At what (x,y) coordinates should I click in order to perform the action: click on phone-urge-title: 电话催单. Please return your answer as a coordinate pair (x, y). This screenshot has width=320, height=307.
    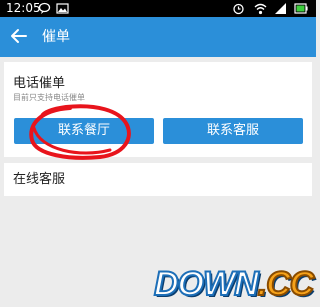
    Looking at the image, I should click on (39, 83).